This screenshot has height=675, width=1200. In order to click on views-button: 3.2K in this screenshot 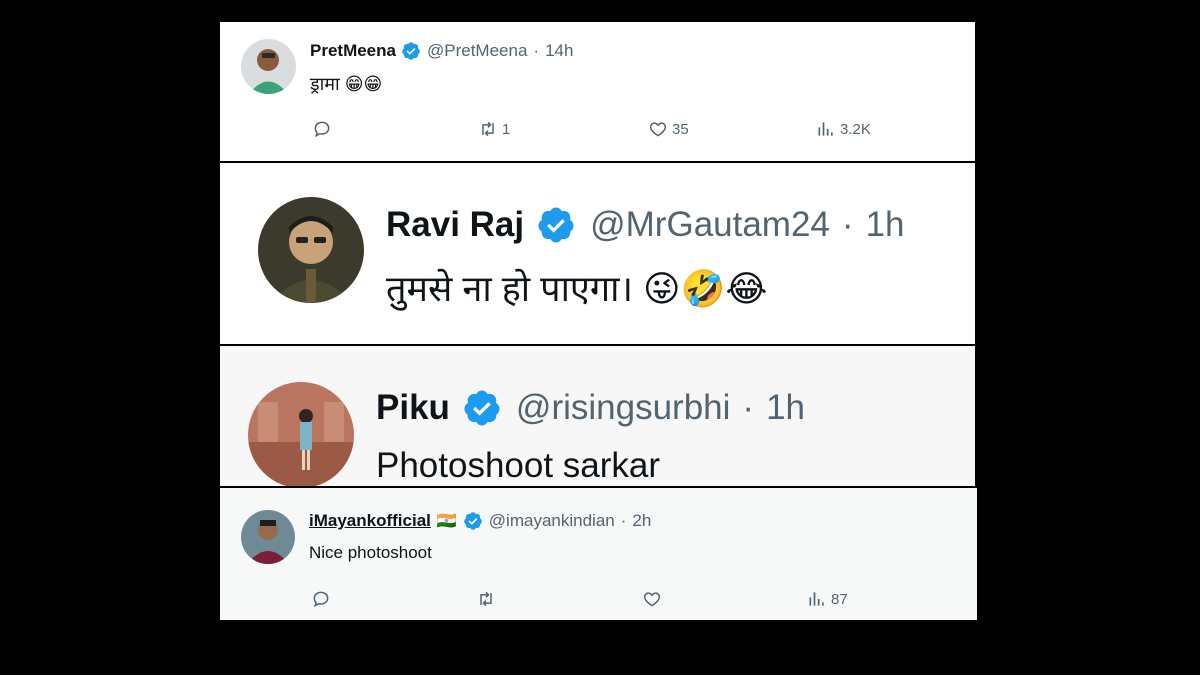, I will do `click(843, 129)`.